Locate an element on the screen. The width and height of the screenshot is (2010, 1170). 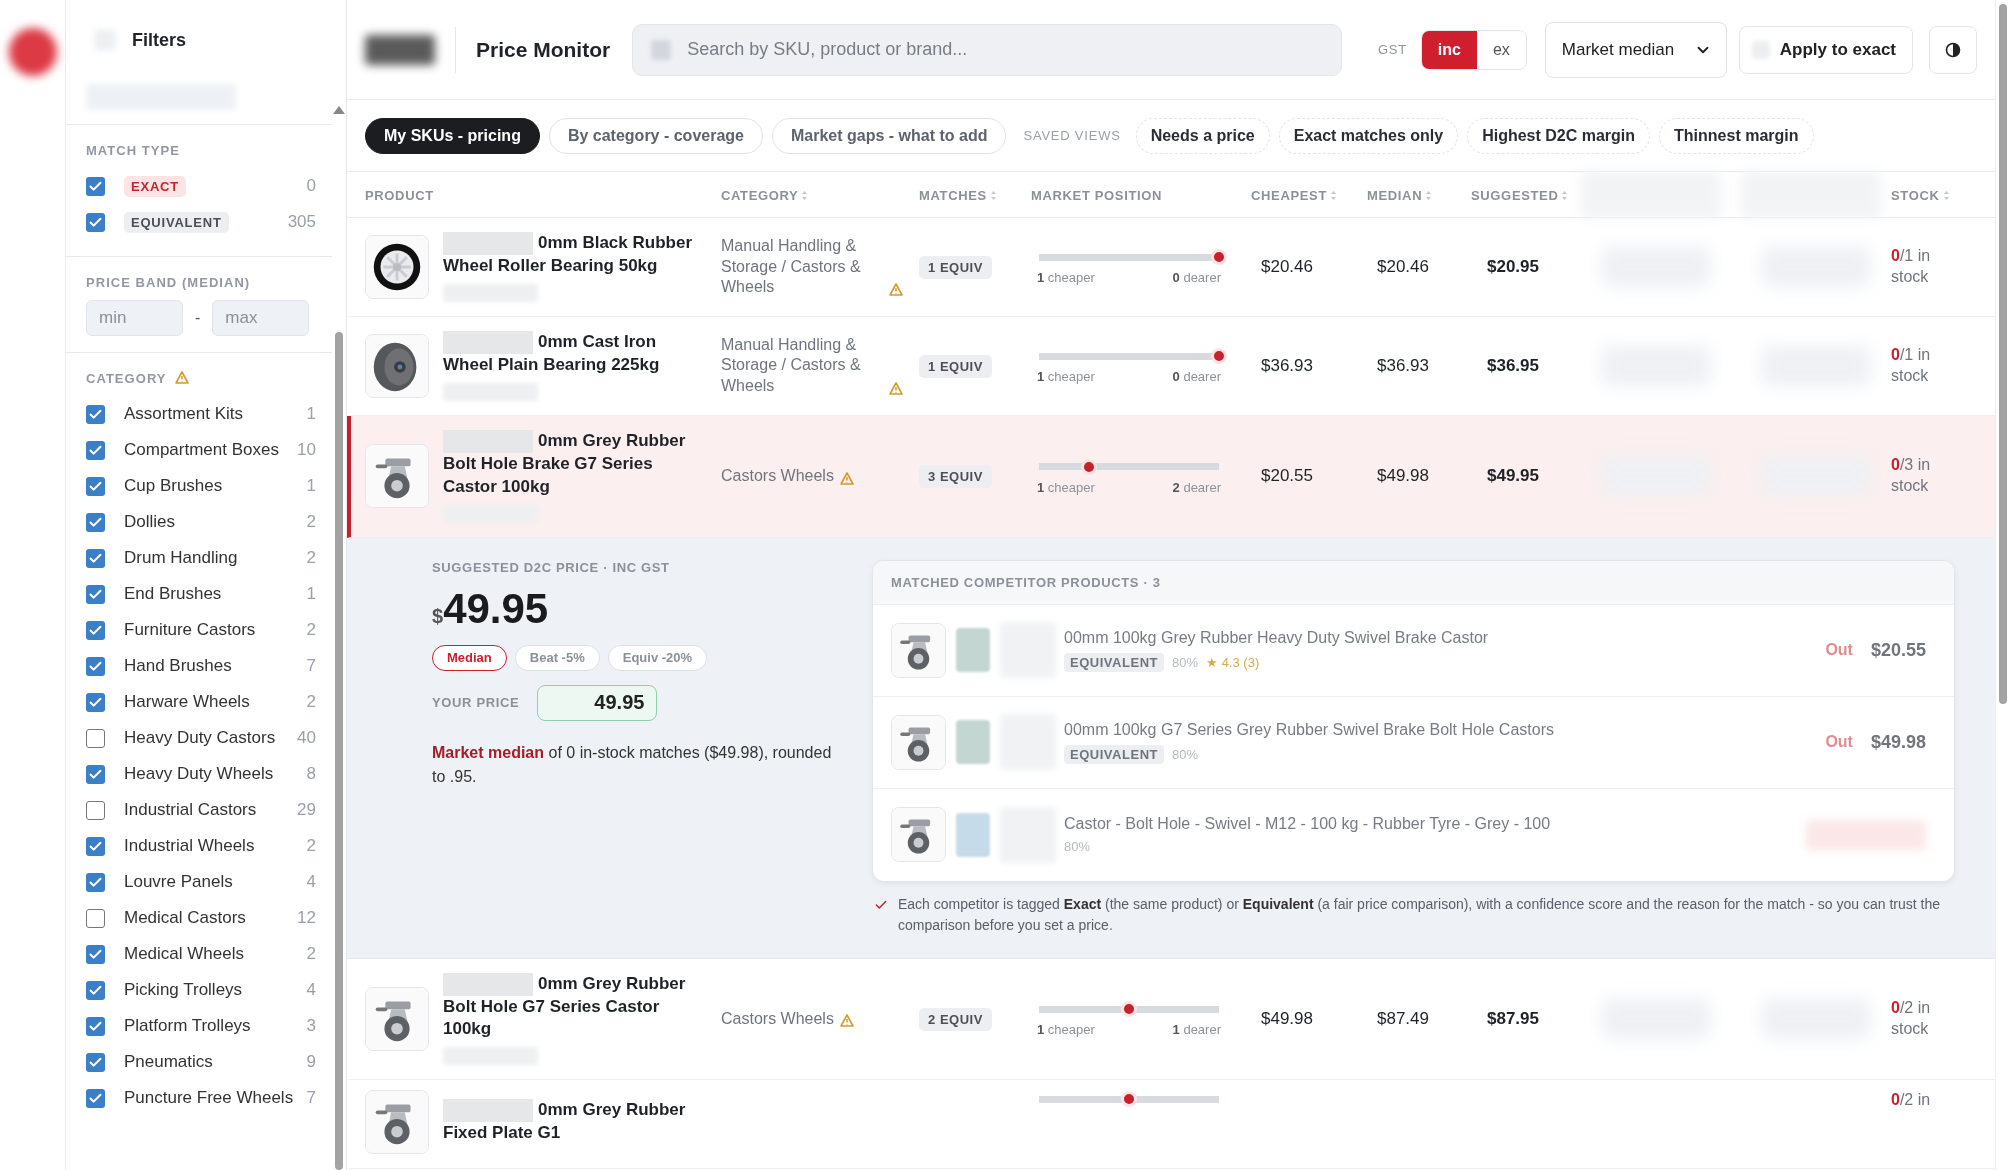
category-option: Dollies is located at coordinates (212, 522).